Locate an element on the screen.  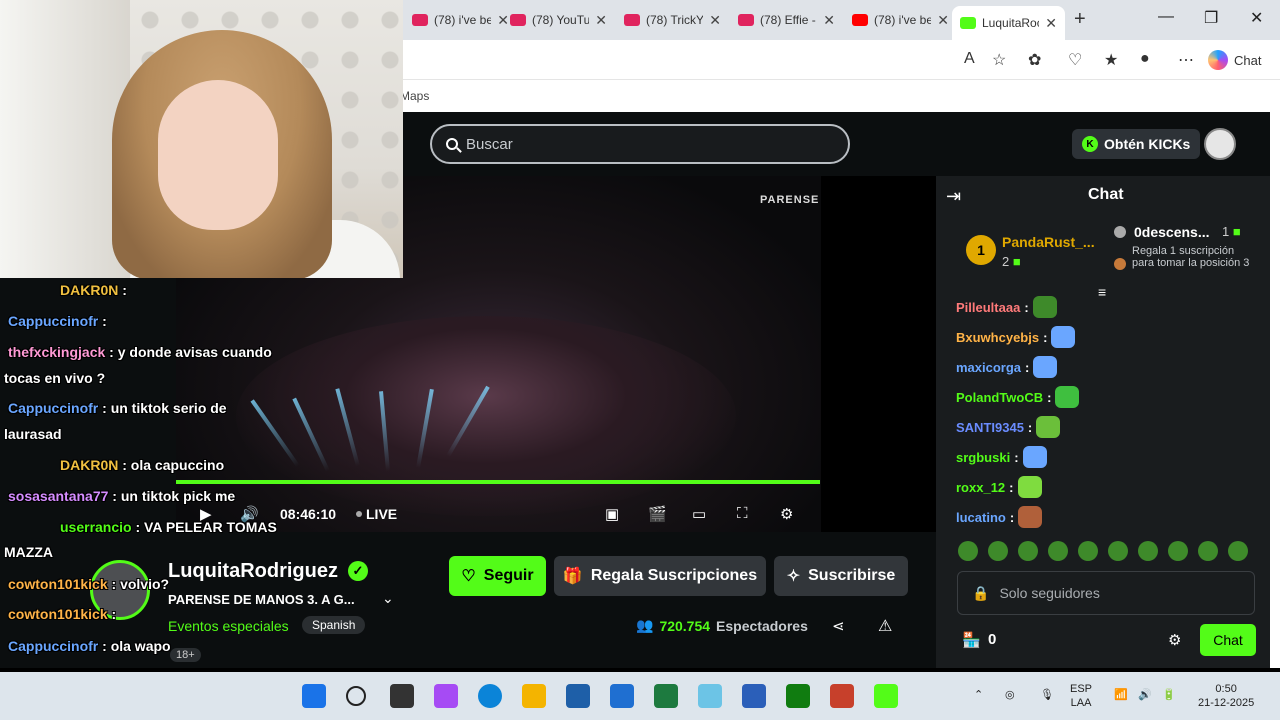
get-kicks-button: K Obtén KICKs is located at coordinates (1136, 144).